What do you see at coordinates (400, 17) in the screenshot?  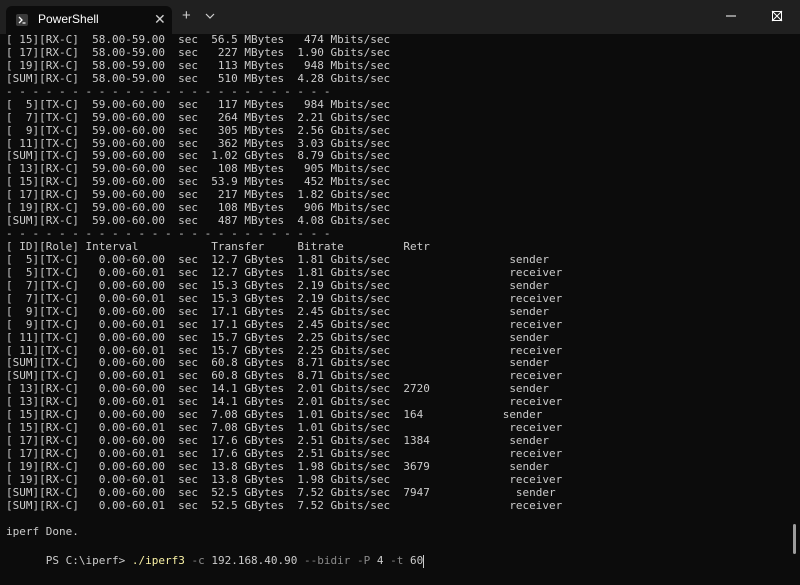 I see `title-bar: PowerShell ✕ +` at bounding box center [400, 17].